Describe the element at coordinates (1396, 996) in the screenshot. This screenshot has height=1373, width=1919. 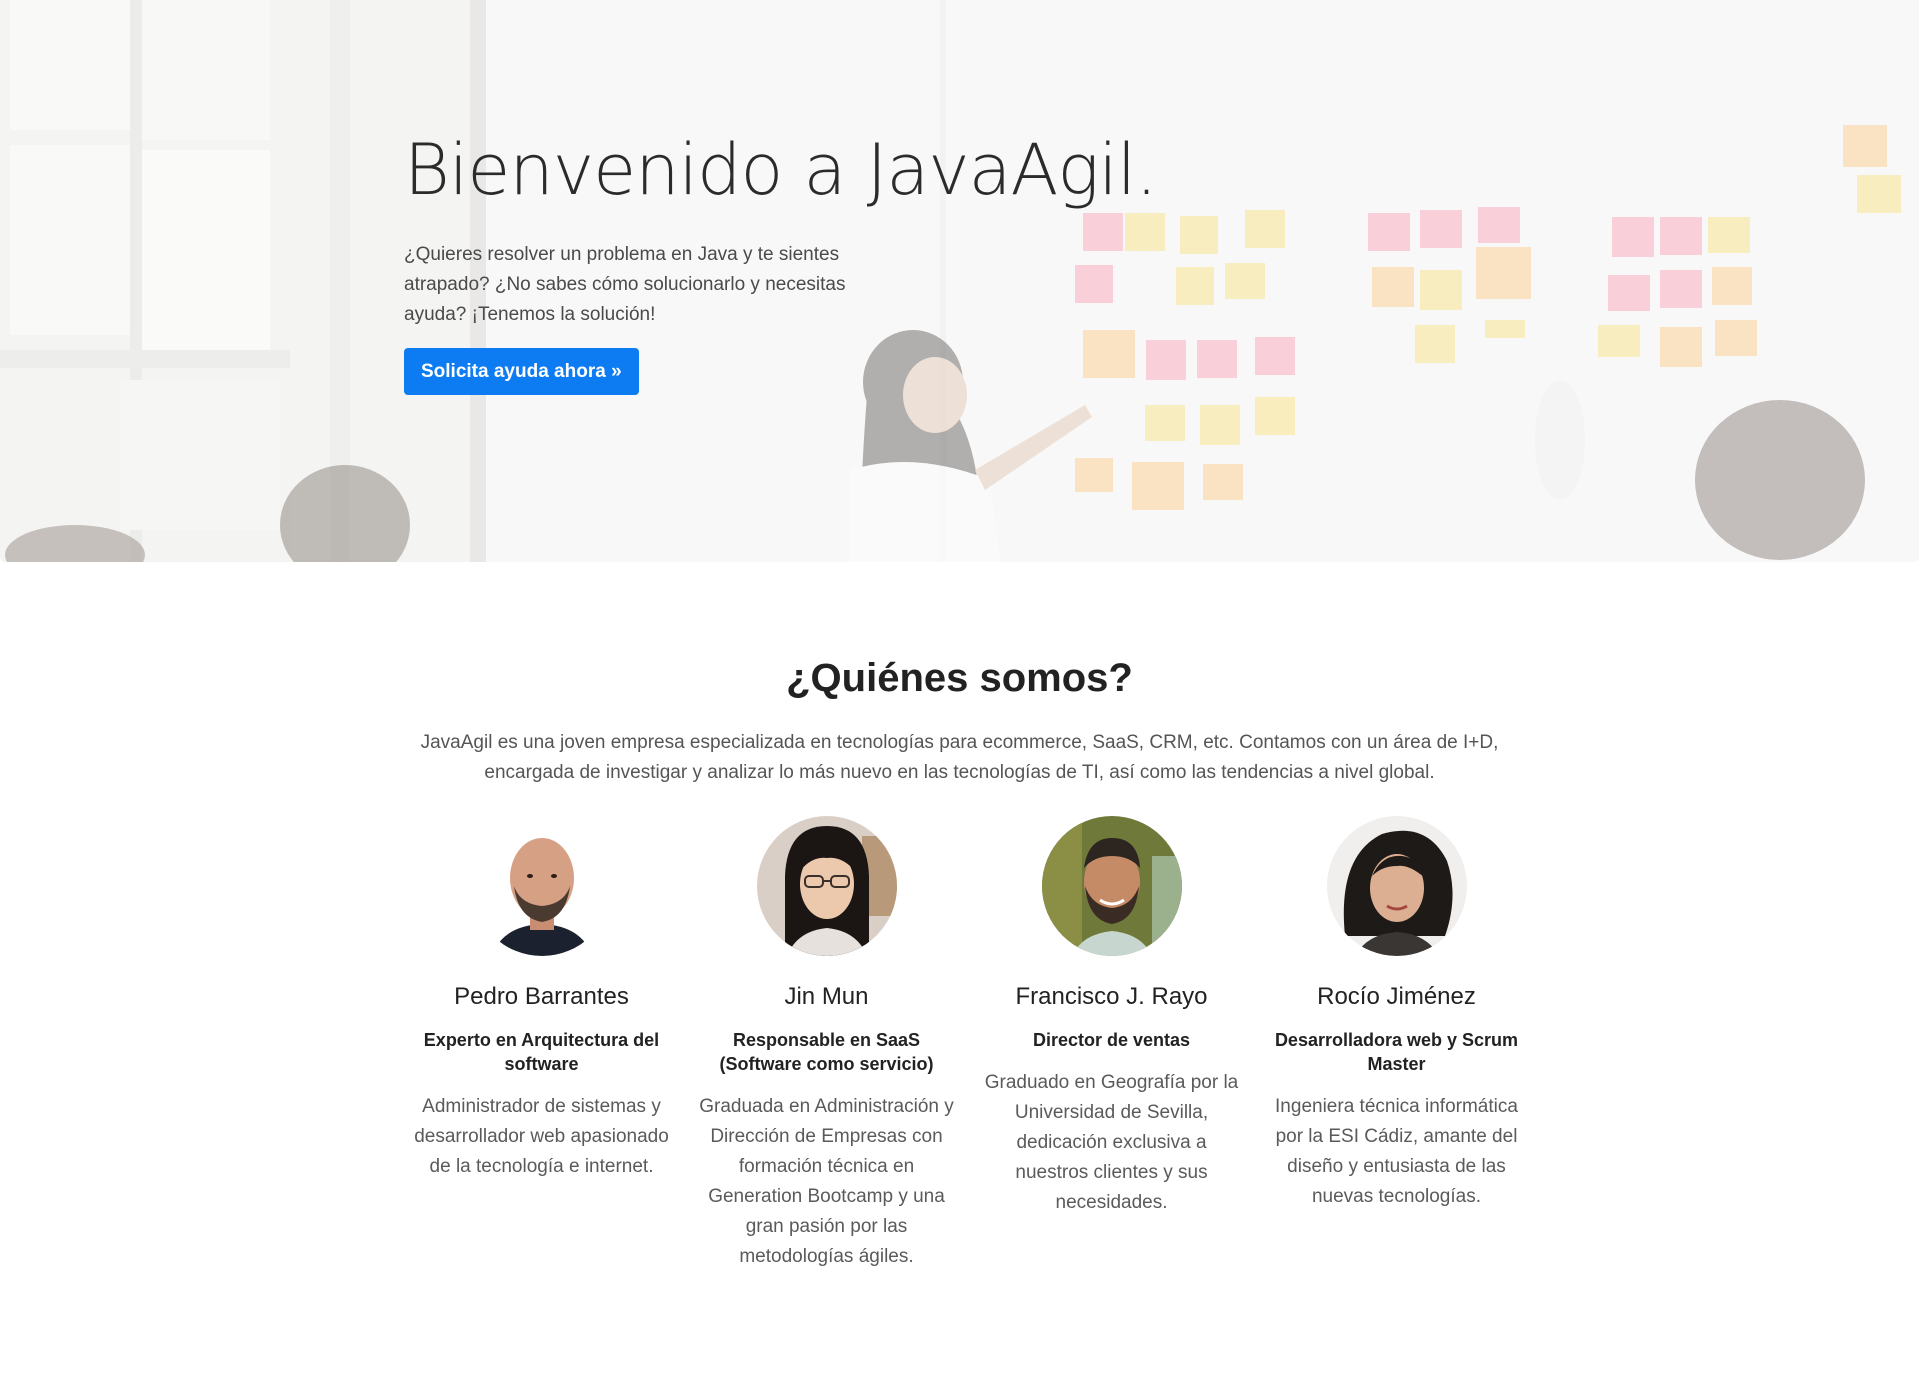
I see `member-name: Rocío Jiménez` at that location.